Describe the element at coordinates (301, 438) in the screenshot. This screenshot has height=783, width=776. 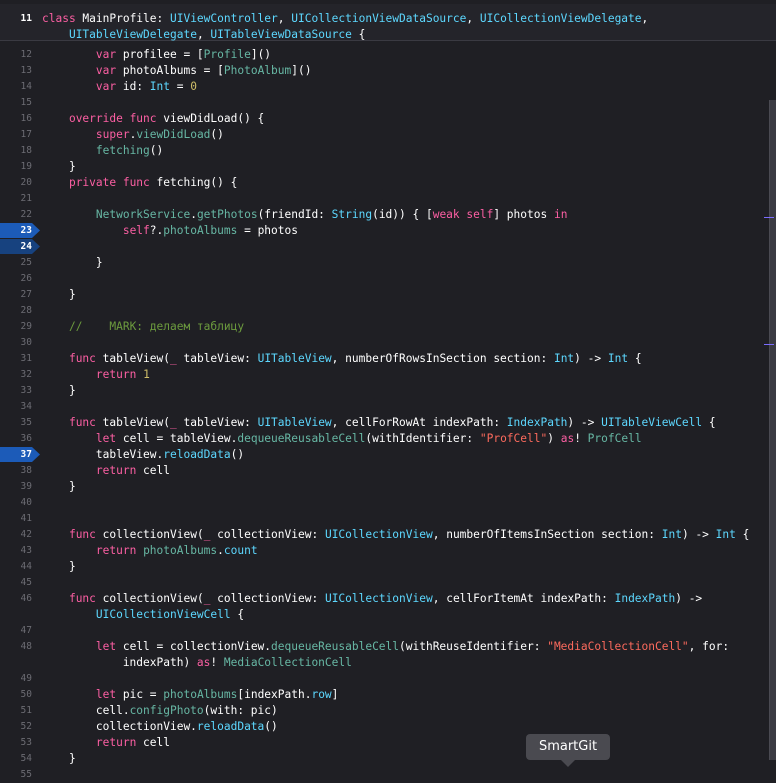
I see `code-token: dequeueReusableCell` at that location.